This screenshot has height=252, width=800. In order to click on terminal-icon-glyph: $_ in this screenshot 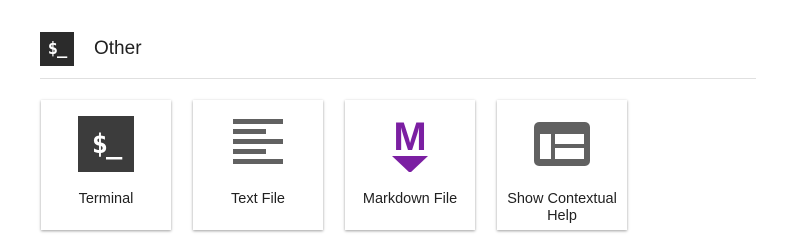, I will do `click(106, 144)`.